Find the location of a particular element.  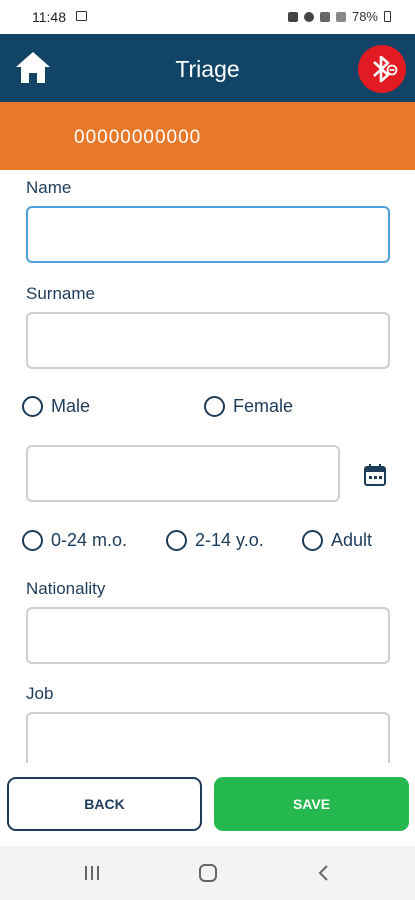

back-button: BACK is located at coordinates (104, 804).